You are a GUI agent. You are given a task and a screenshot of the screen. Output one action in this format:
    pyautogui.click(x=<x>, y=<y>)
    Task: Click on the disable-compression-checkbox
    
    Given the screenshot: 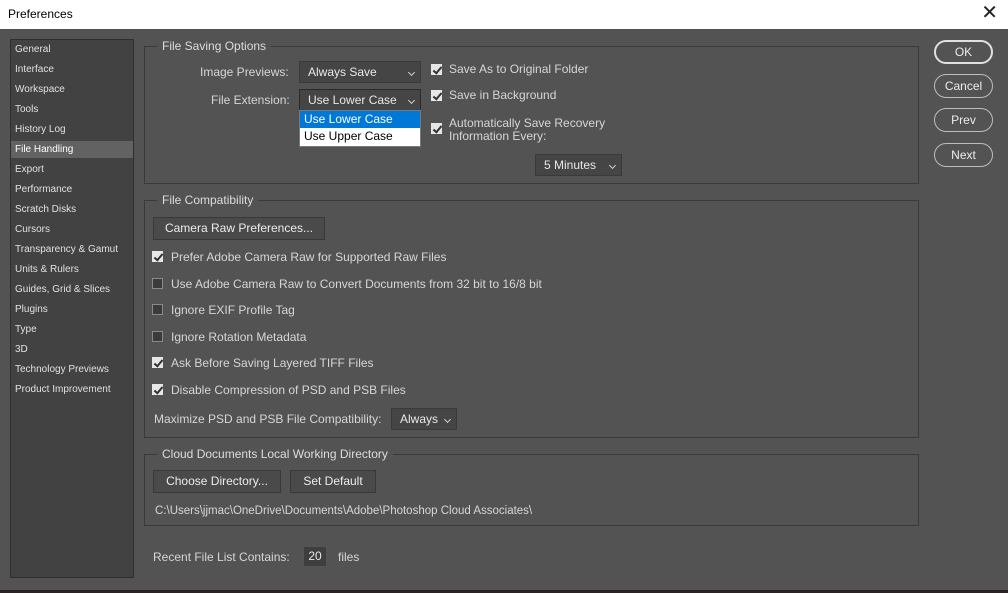 What is the action you would take?
    pyautogui.click(x=157, y=389)
    